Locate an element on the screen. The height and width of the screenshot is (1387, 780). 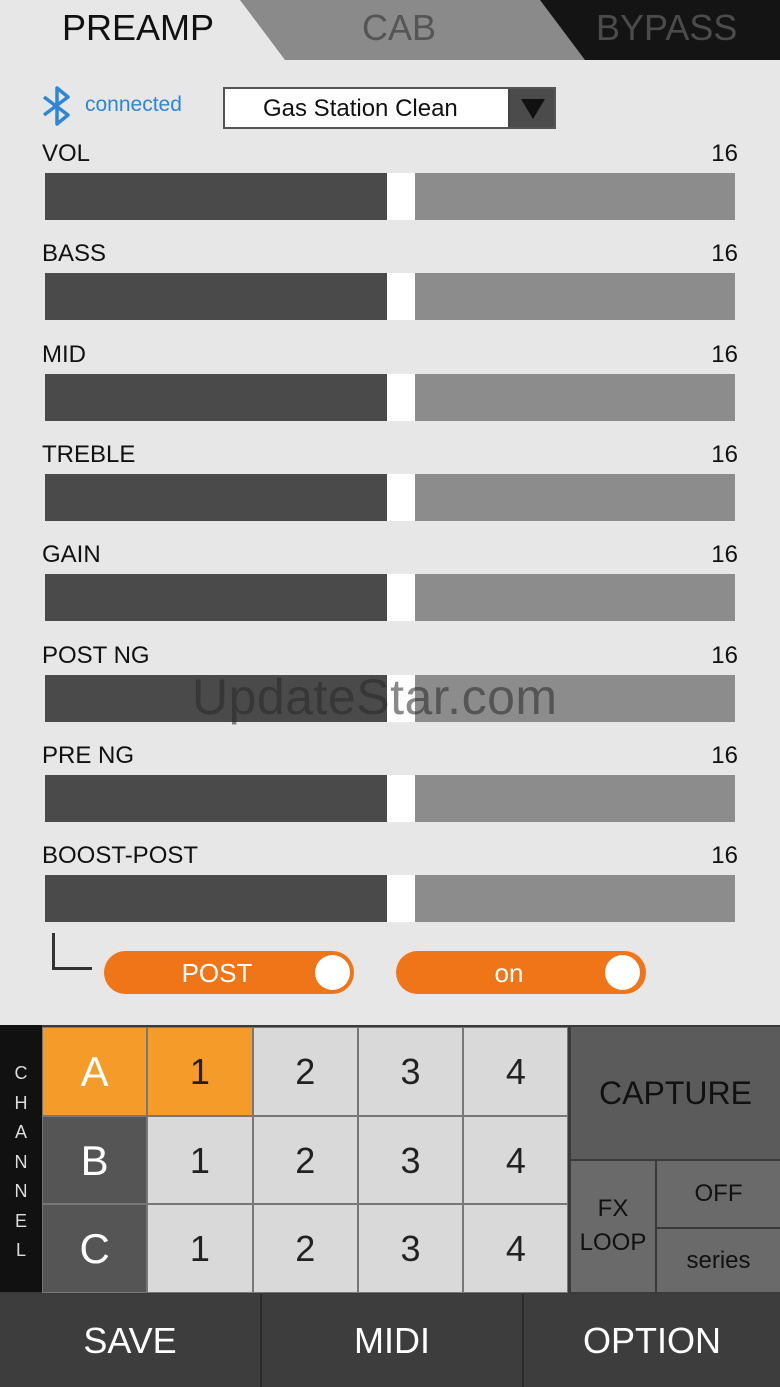
param-pre-ng: PRE NG 16 is located at coordinates (390, 792).